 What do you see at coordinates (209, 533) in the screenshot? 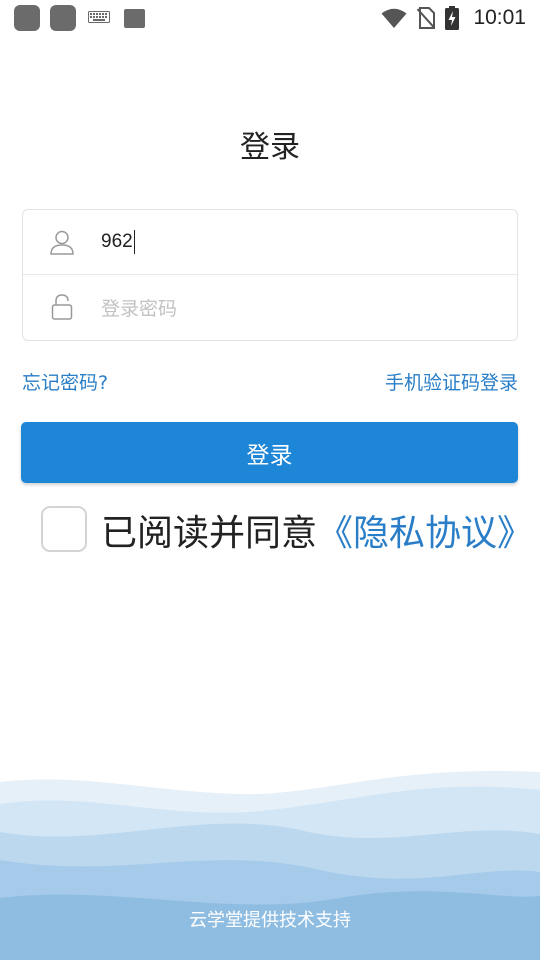
I see `agreement-text: 已阅读并同意` at bounding box center [209, 533].